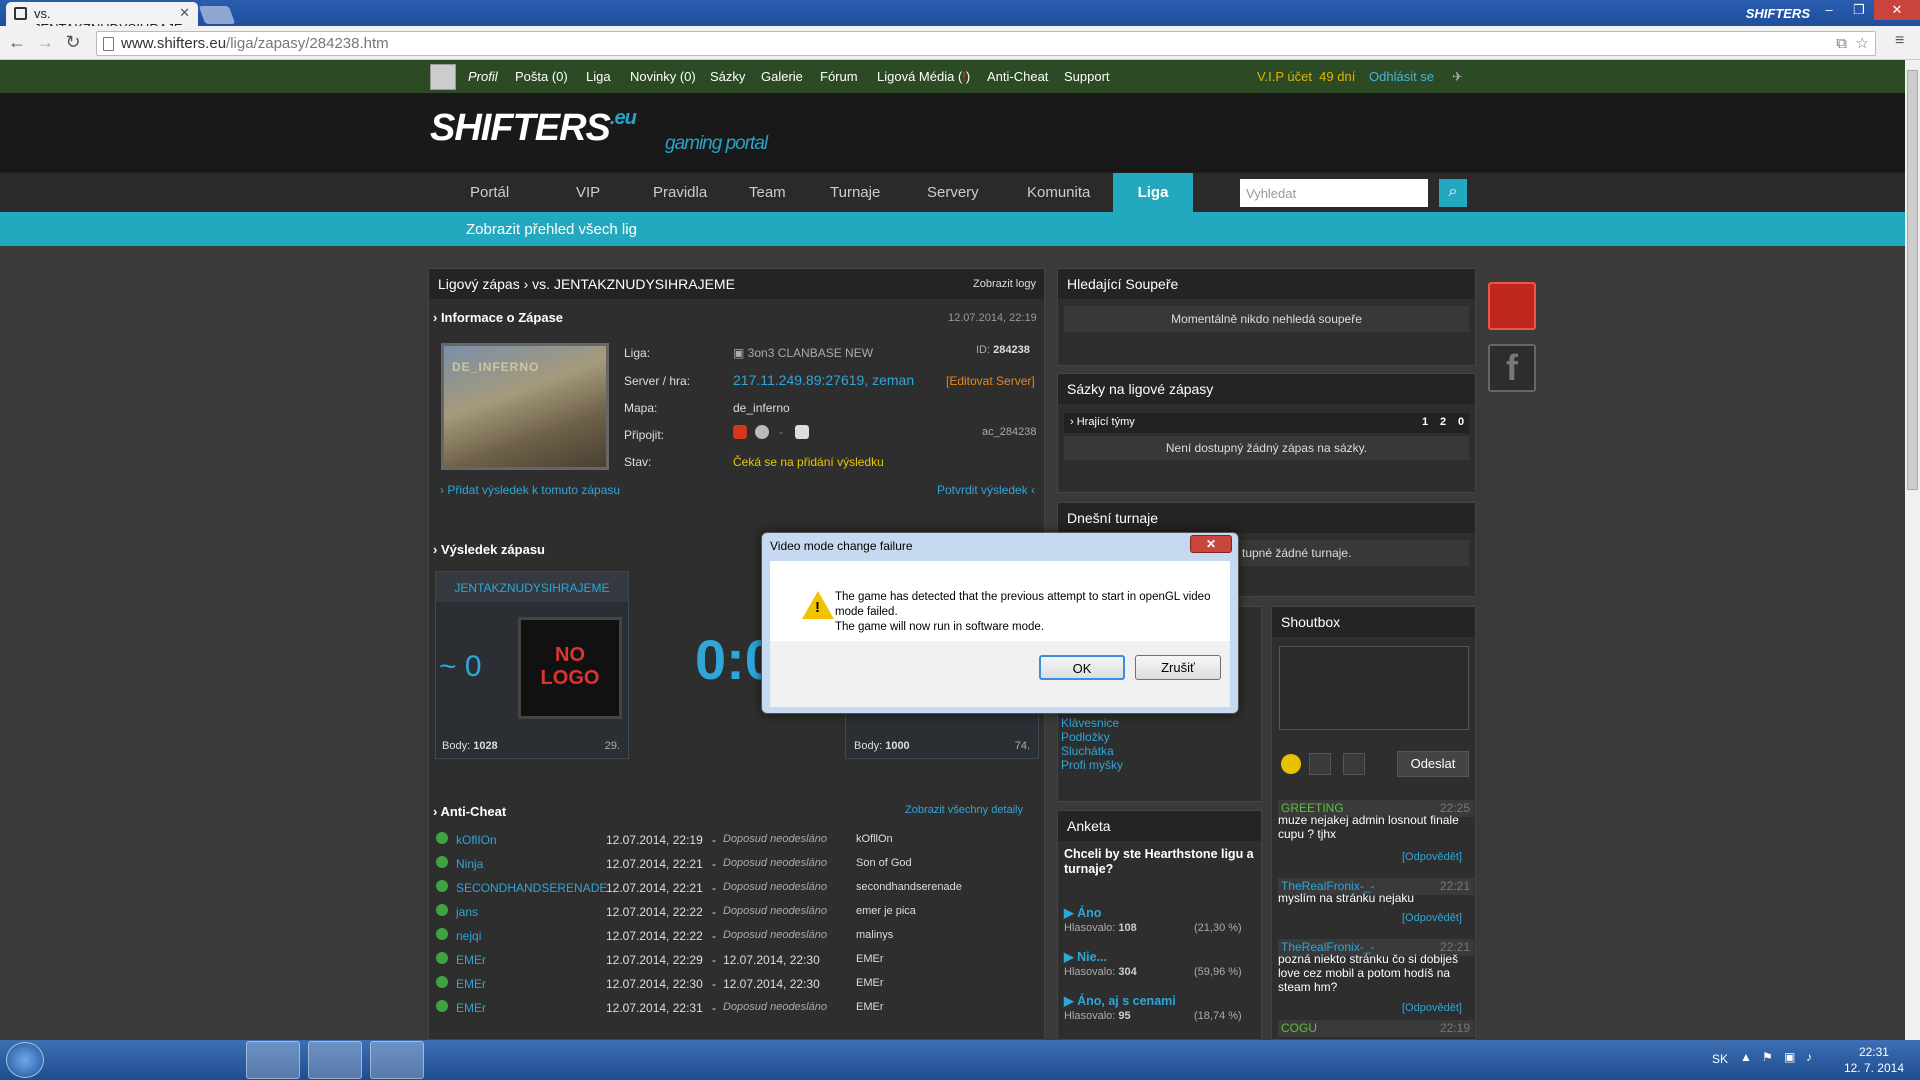  Describe the element at coordinates (802, 432) in the screenshot. I see `anticheat-connect-icon` at that location.